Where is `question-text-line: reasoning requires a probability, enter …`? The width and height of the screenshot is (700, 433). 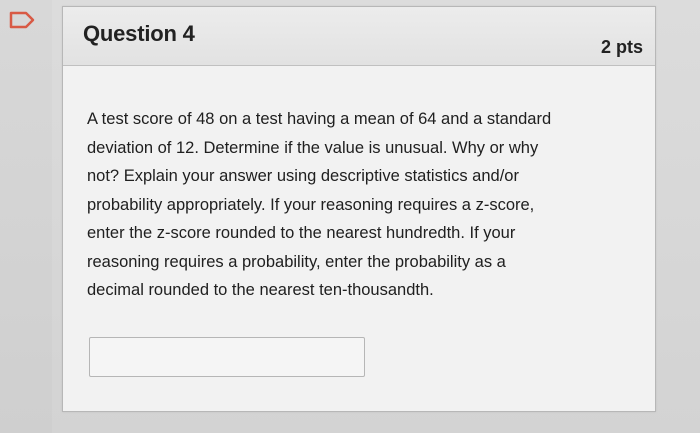
question-text-line: reasoning requires a probability, enter … is located at coordinates (296, 261).